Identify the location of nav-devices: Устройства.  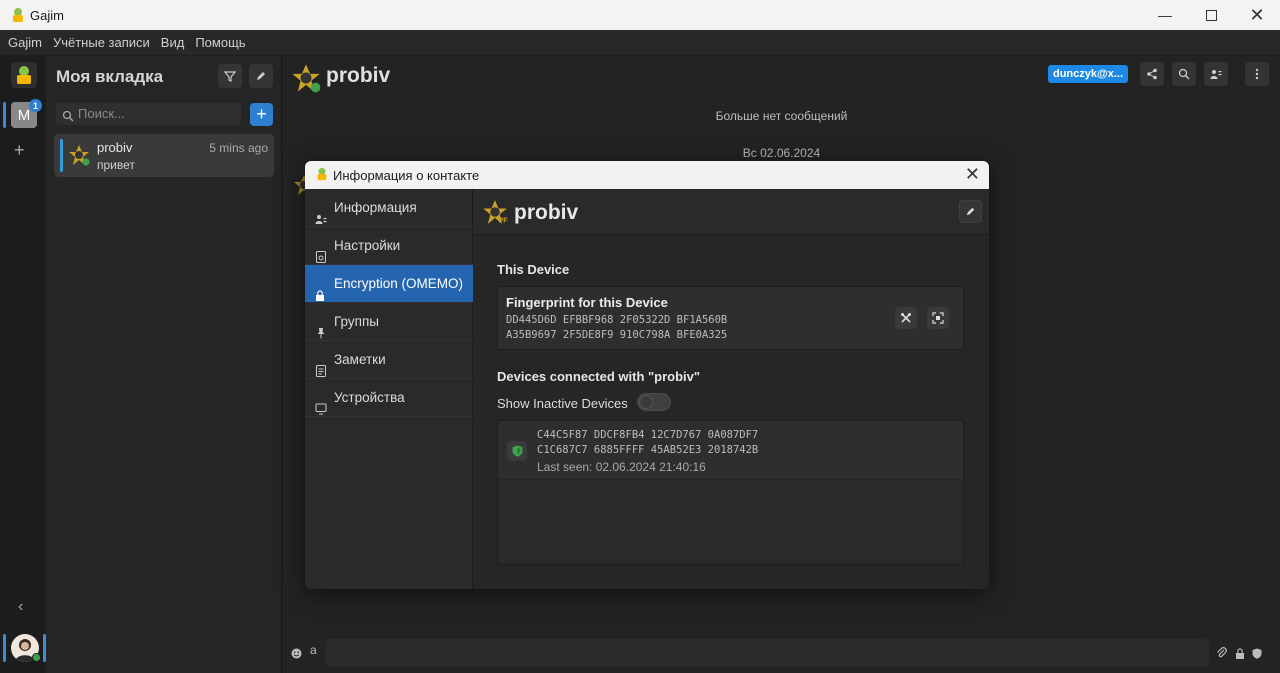
(389, 398).